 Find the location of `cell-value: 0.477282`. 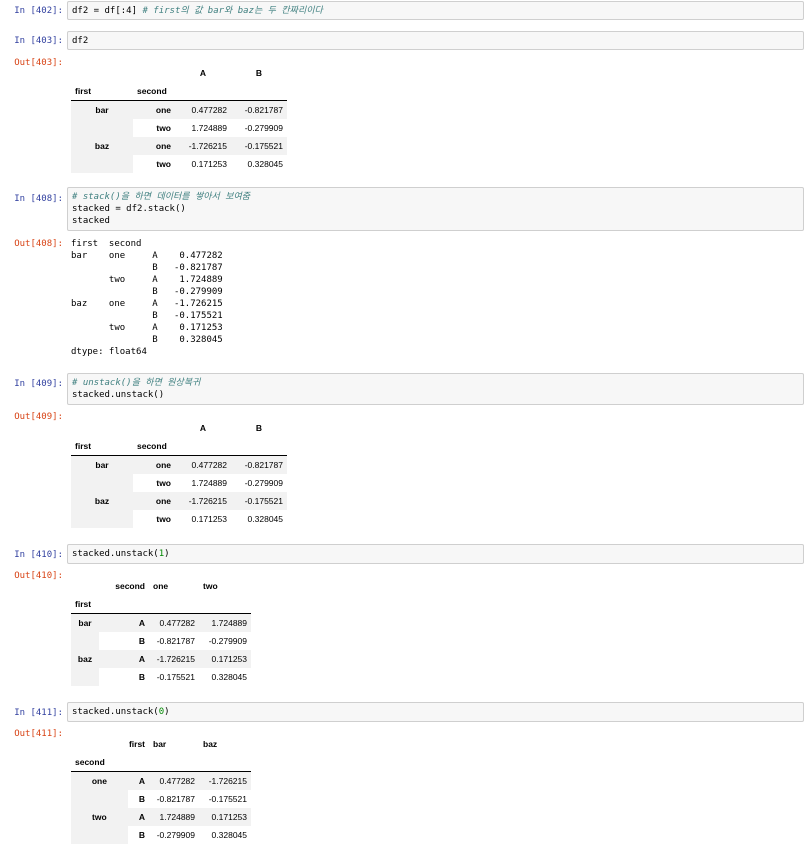

cell-value: 0.477282 is located at coordinates (174, 780).